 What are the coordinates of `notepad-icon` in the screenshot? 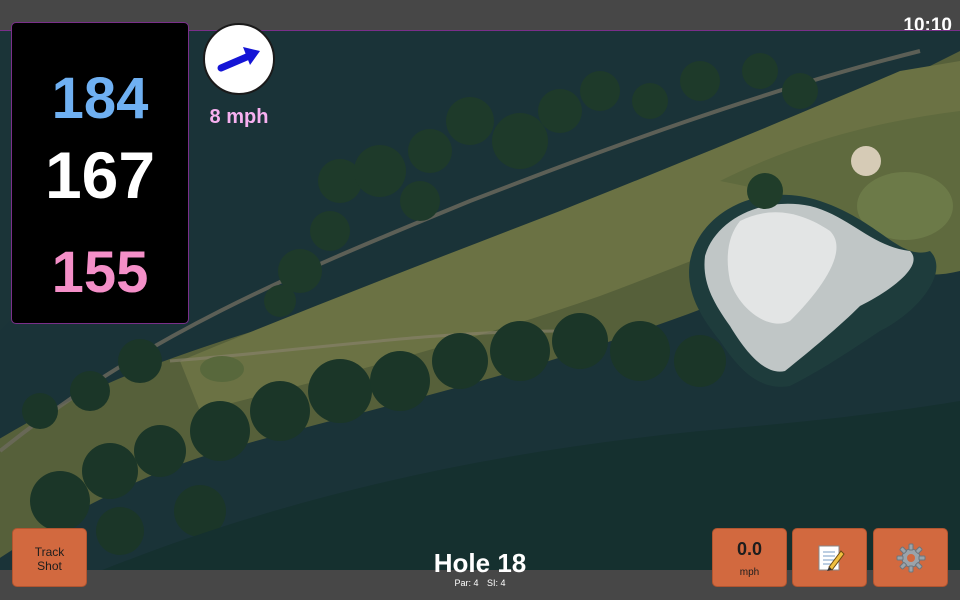 It's located at (831, 558).